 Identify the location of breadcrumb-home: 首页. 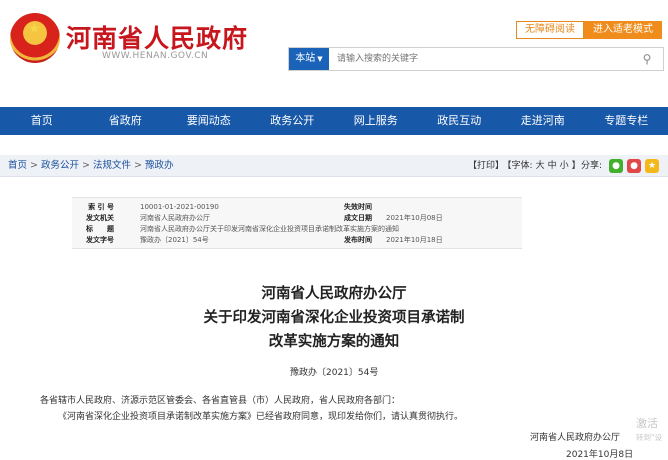
(17, 165).